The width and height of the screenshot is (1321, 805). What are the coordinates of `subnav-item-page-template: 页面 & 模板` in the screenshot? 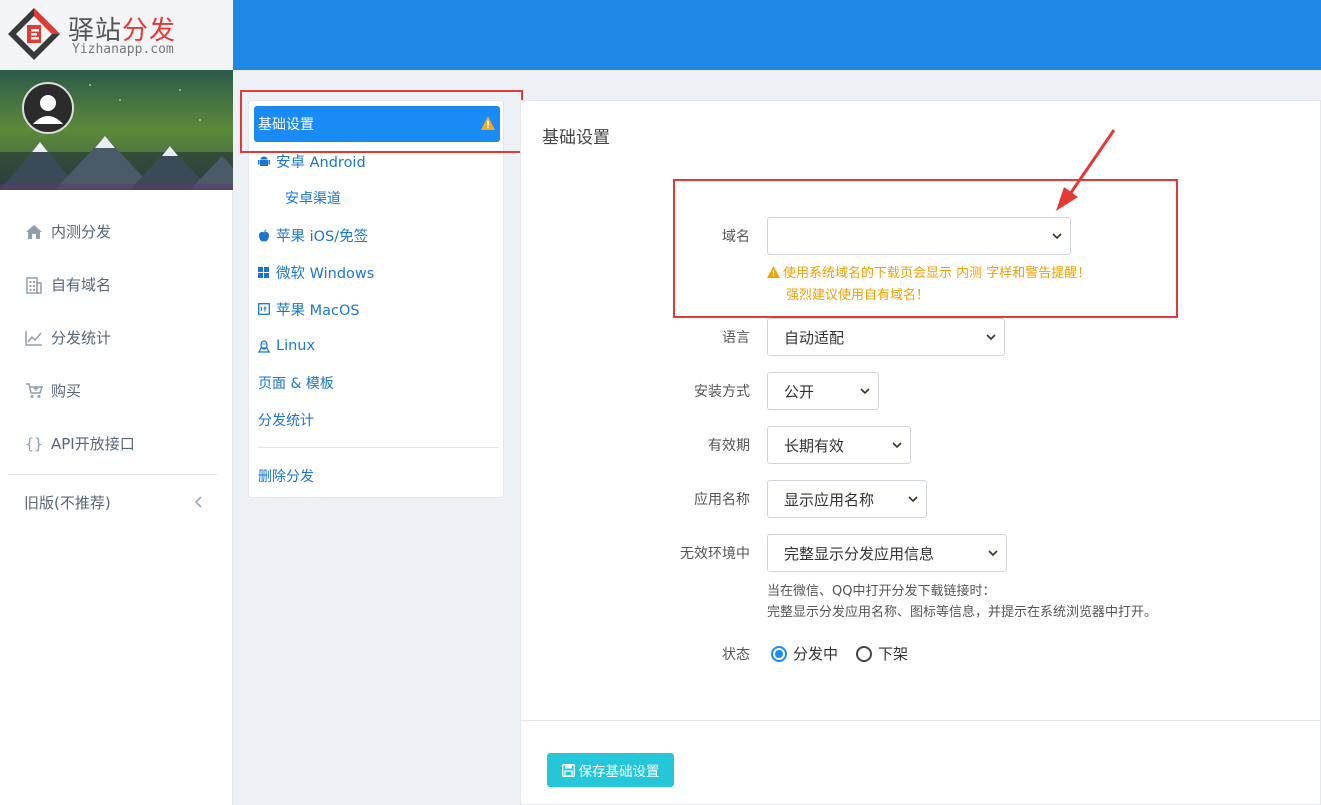 It's located at (296, 383).